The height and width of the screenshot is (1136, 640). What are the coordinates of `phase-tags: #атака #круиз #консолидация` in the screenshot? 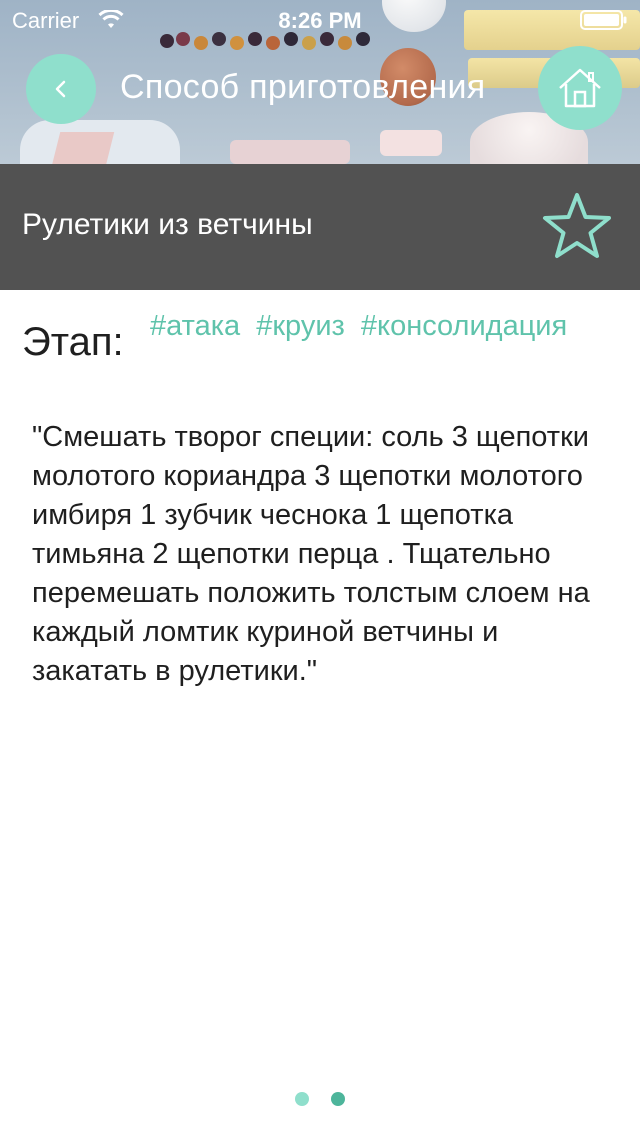 It's located at (358, 326).